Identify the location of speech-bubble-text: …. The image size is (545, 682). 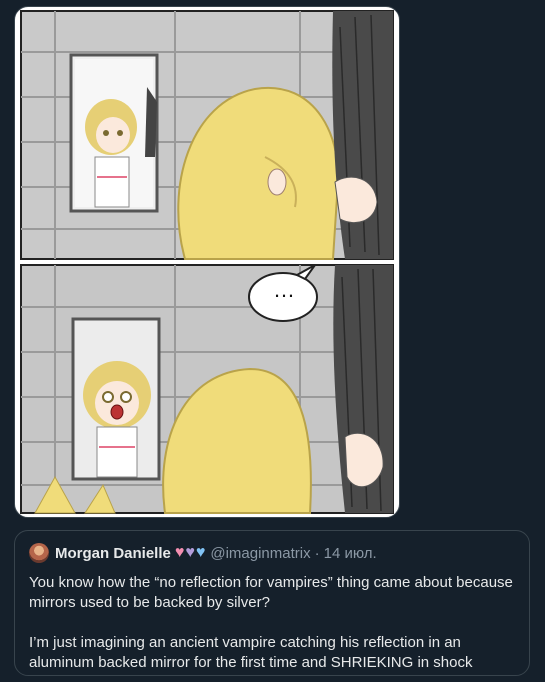
(284, 289).